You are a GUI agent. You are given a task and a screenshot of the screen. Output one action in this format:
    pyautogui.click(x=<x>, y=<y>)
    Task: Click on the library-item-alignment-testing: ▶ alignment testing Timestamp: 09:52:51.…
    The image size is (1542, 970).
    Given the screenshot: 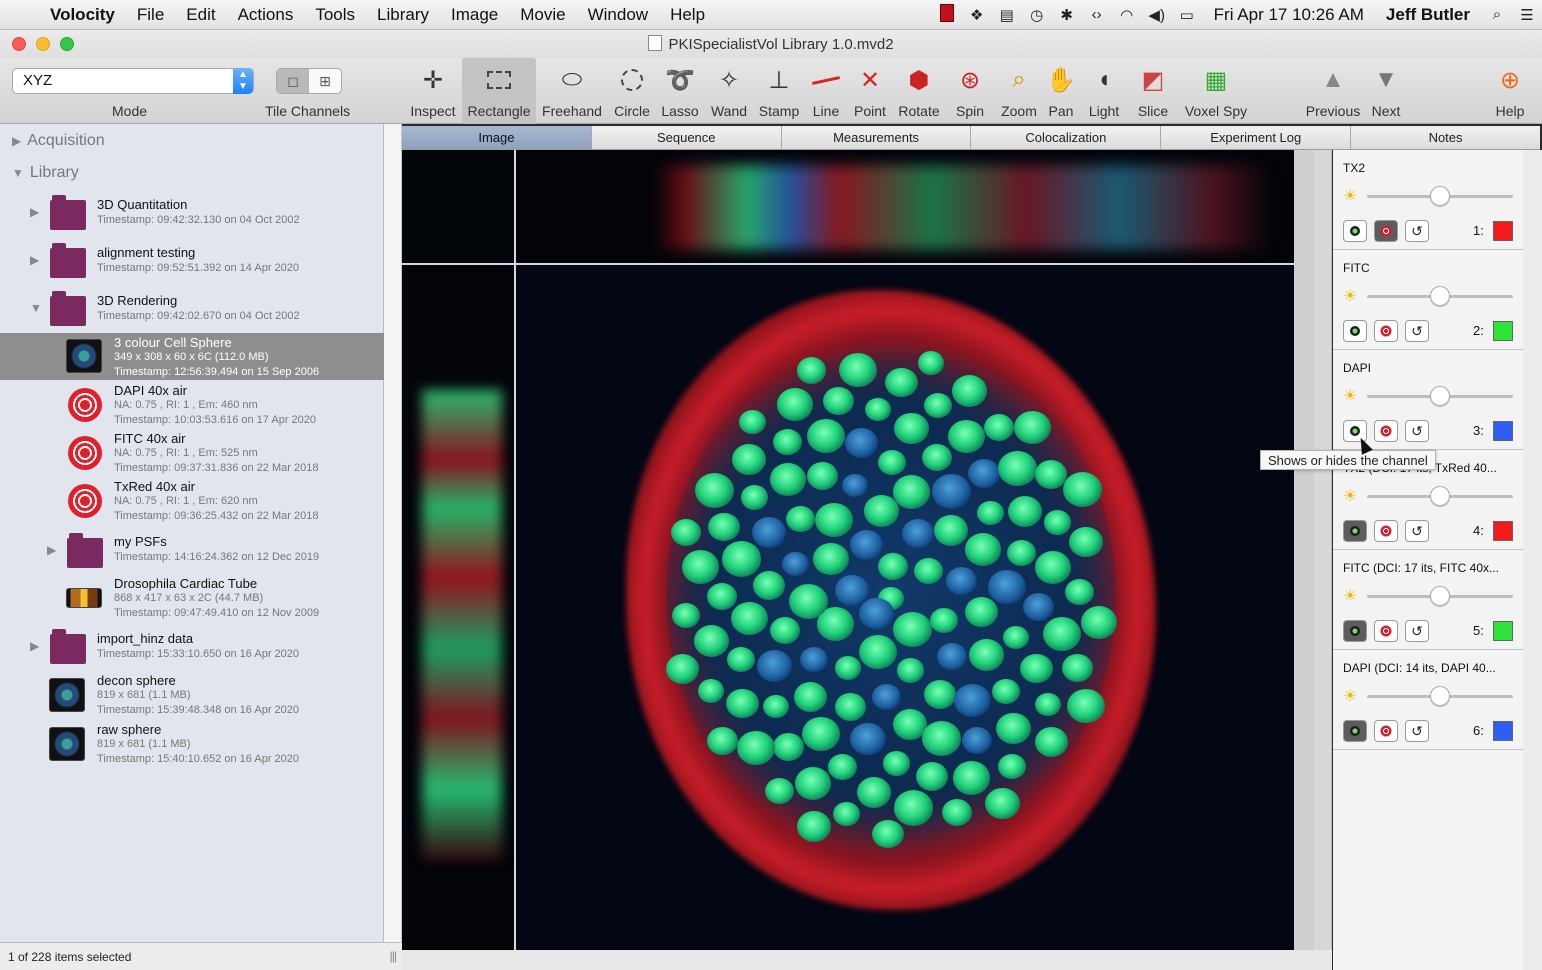 What is the action you would take?
    pyautogui.click(x=192, y=263)
    